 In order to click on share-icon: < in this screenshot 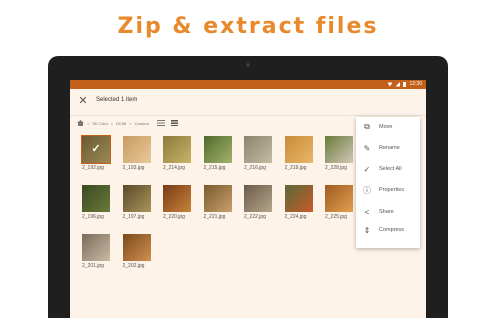, I will do `click(367, 212)`.